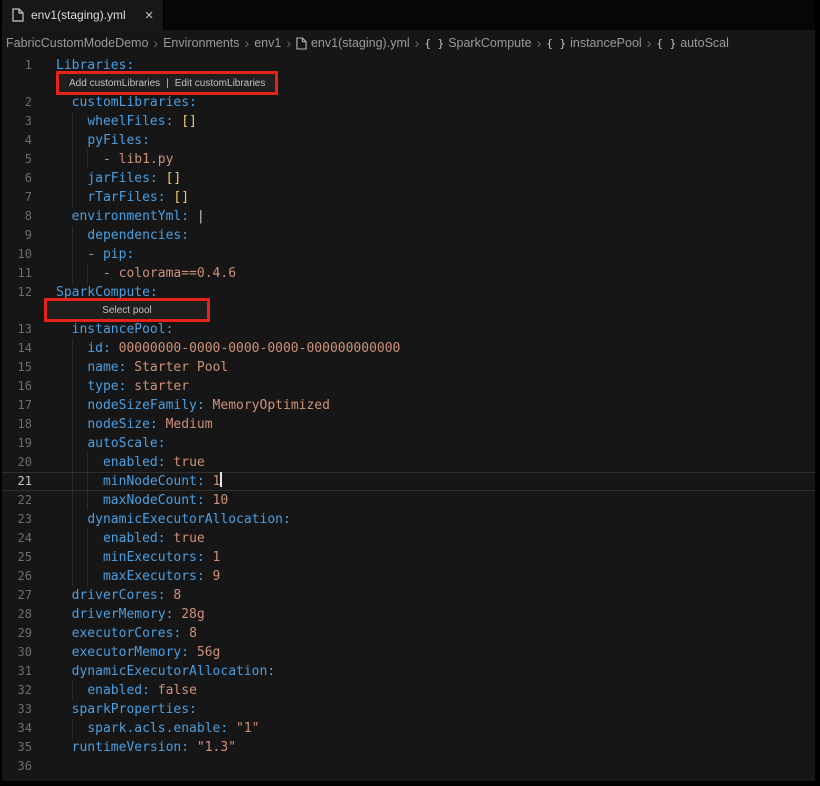 The width and height of the screenshot is (820, 786). What do you see at coordinates (408, 310) in the screenshot?
I see `codelens-row: Select pool` at bounding box center [408, 310].